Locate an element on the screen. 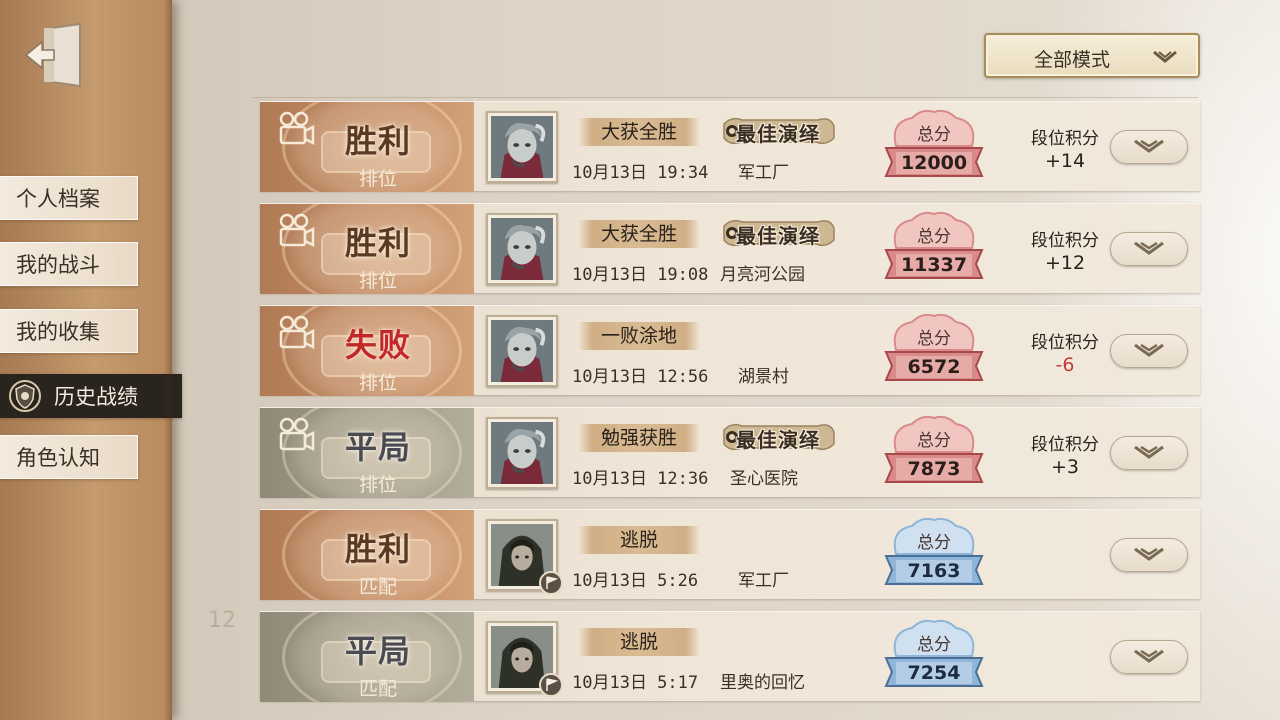 The image size is (1280, 720). total-score-badge: 总分 6572 is located at coordinates (934, 352).